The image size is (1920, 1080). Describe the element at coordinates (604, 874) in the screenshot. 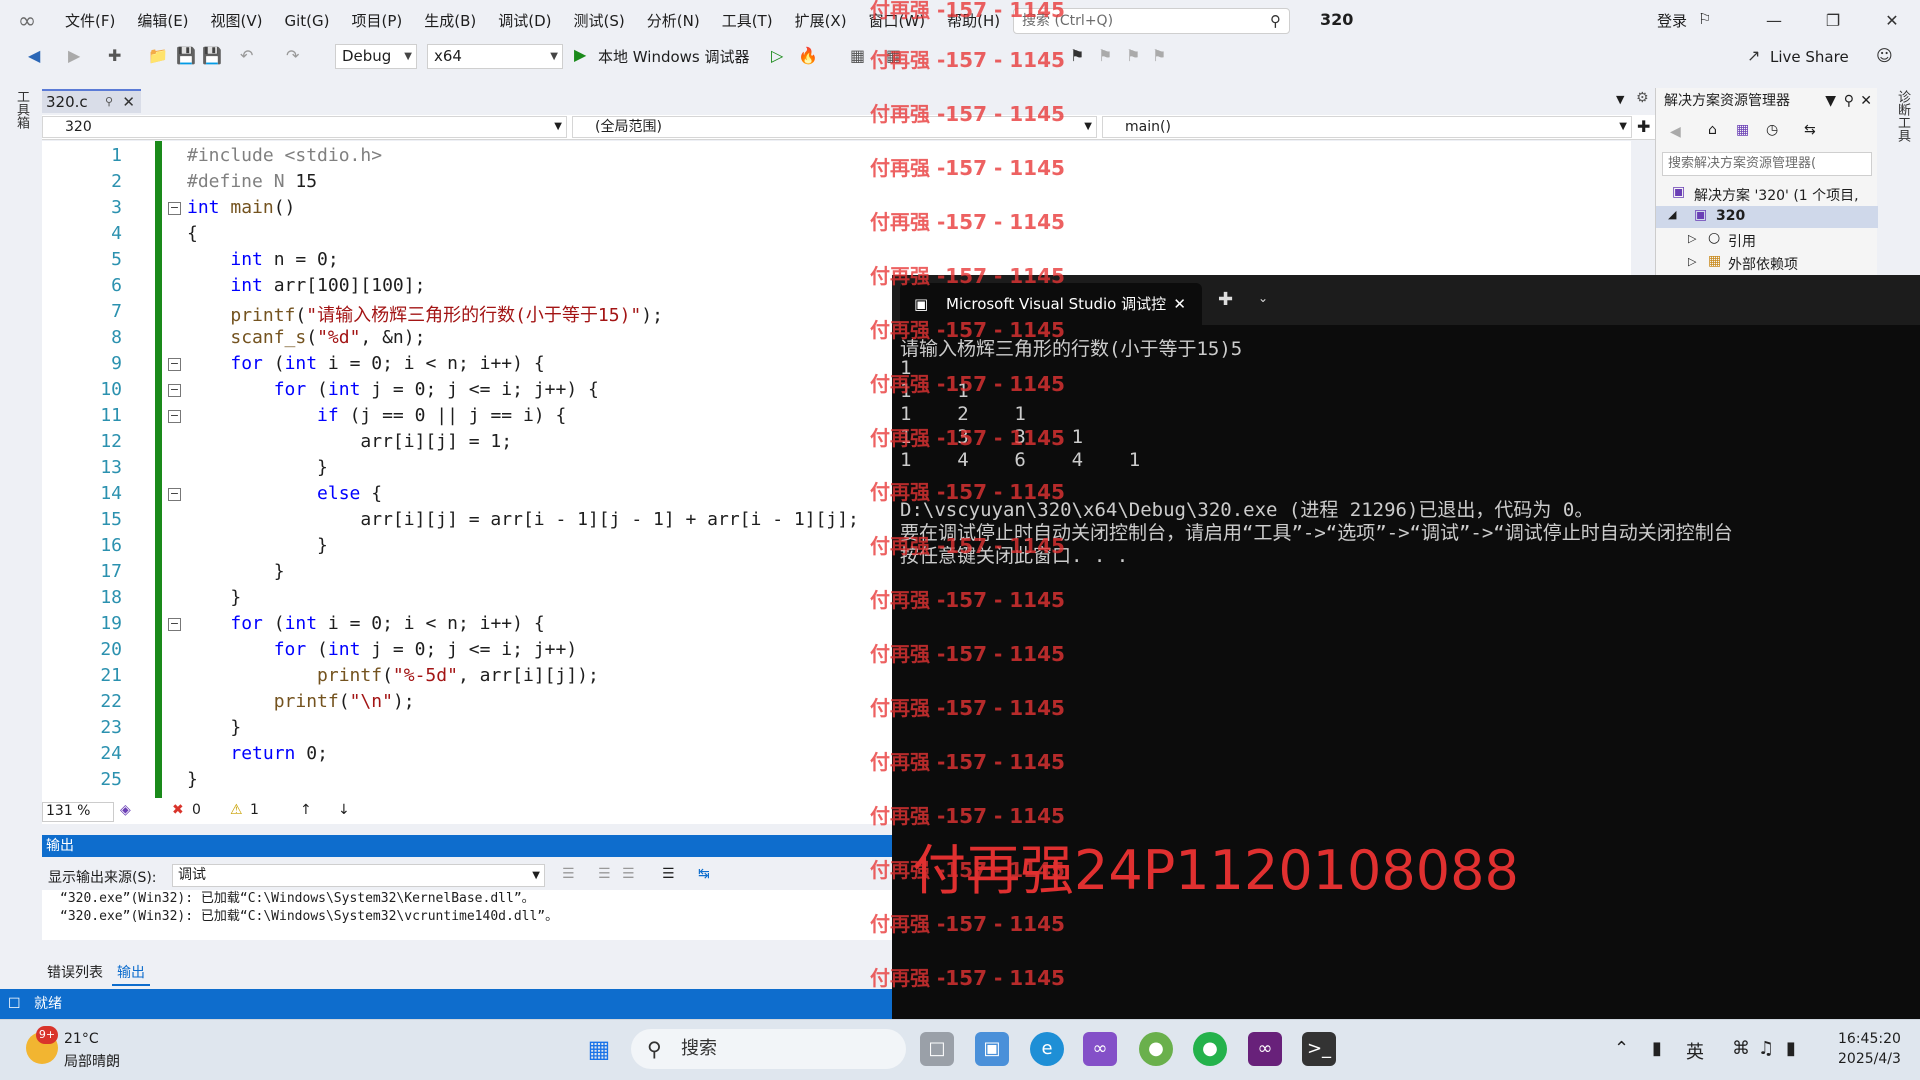

I see `prev-icon: ☰` at that location.